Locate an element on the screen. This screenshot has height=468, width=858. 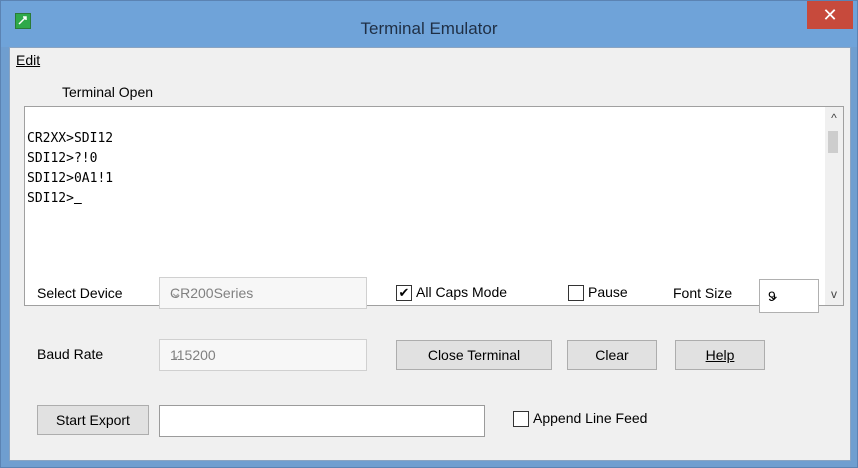
close-terminal-button: Close Terminal is located at coordinates (474, 355).